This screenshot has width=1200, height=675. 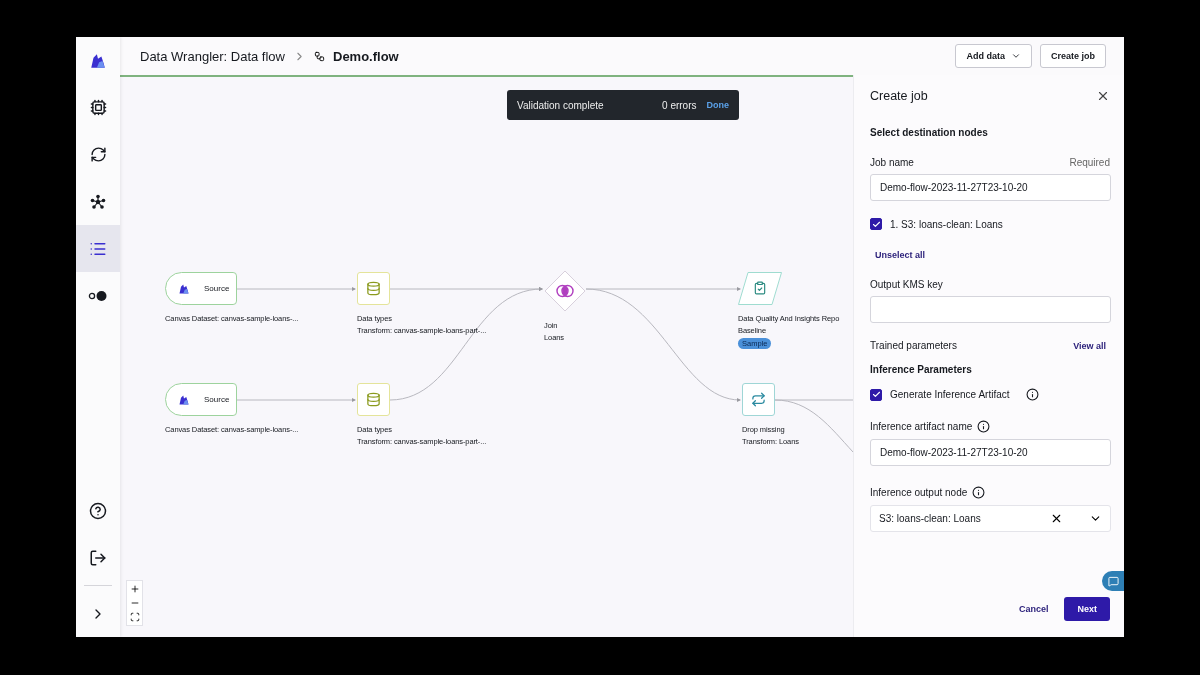 What do you see at coordinates (913, 345) in the screenshot?
I see `field-label: Trained parameters` at bounding box center [913, 345].